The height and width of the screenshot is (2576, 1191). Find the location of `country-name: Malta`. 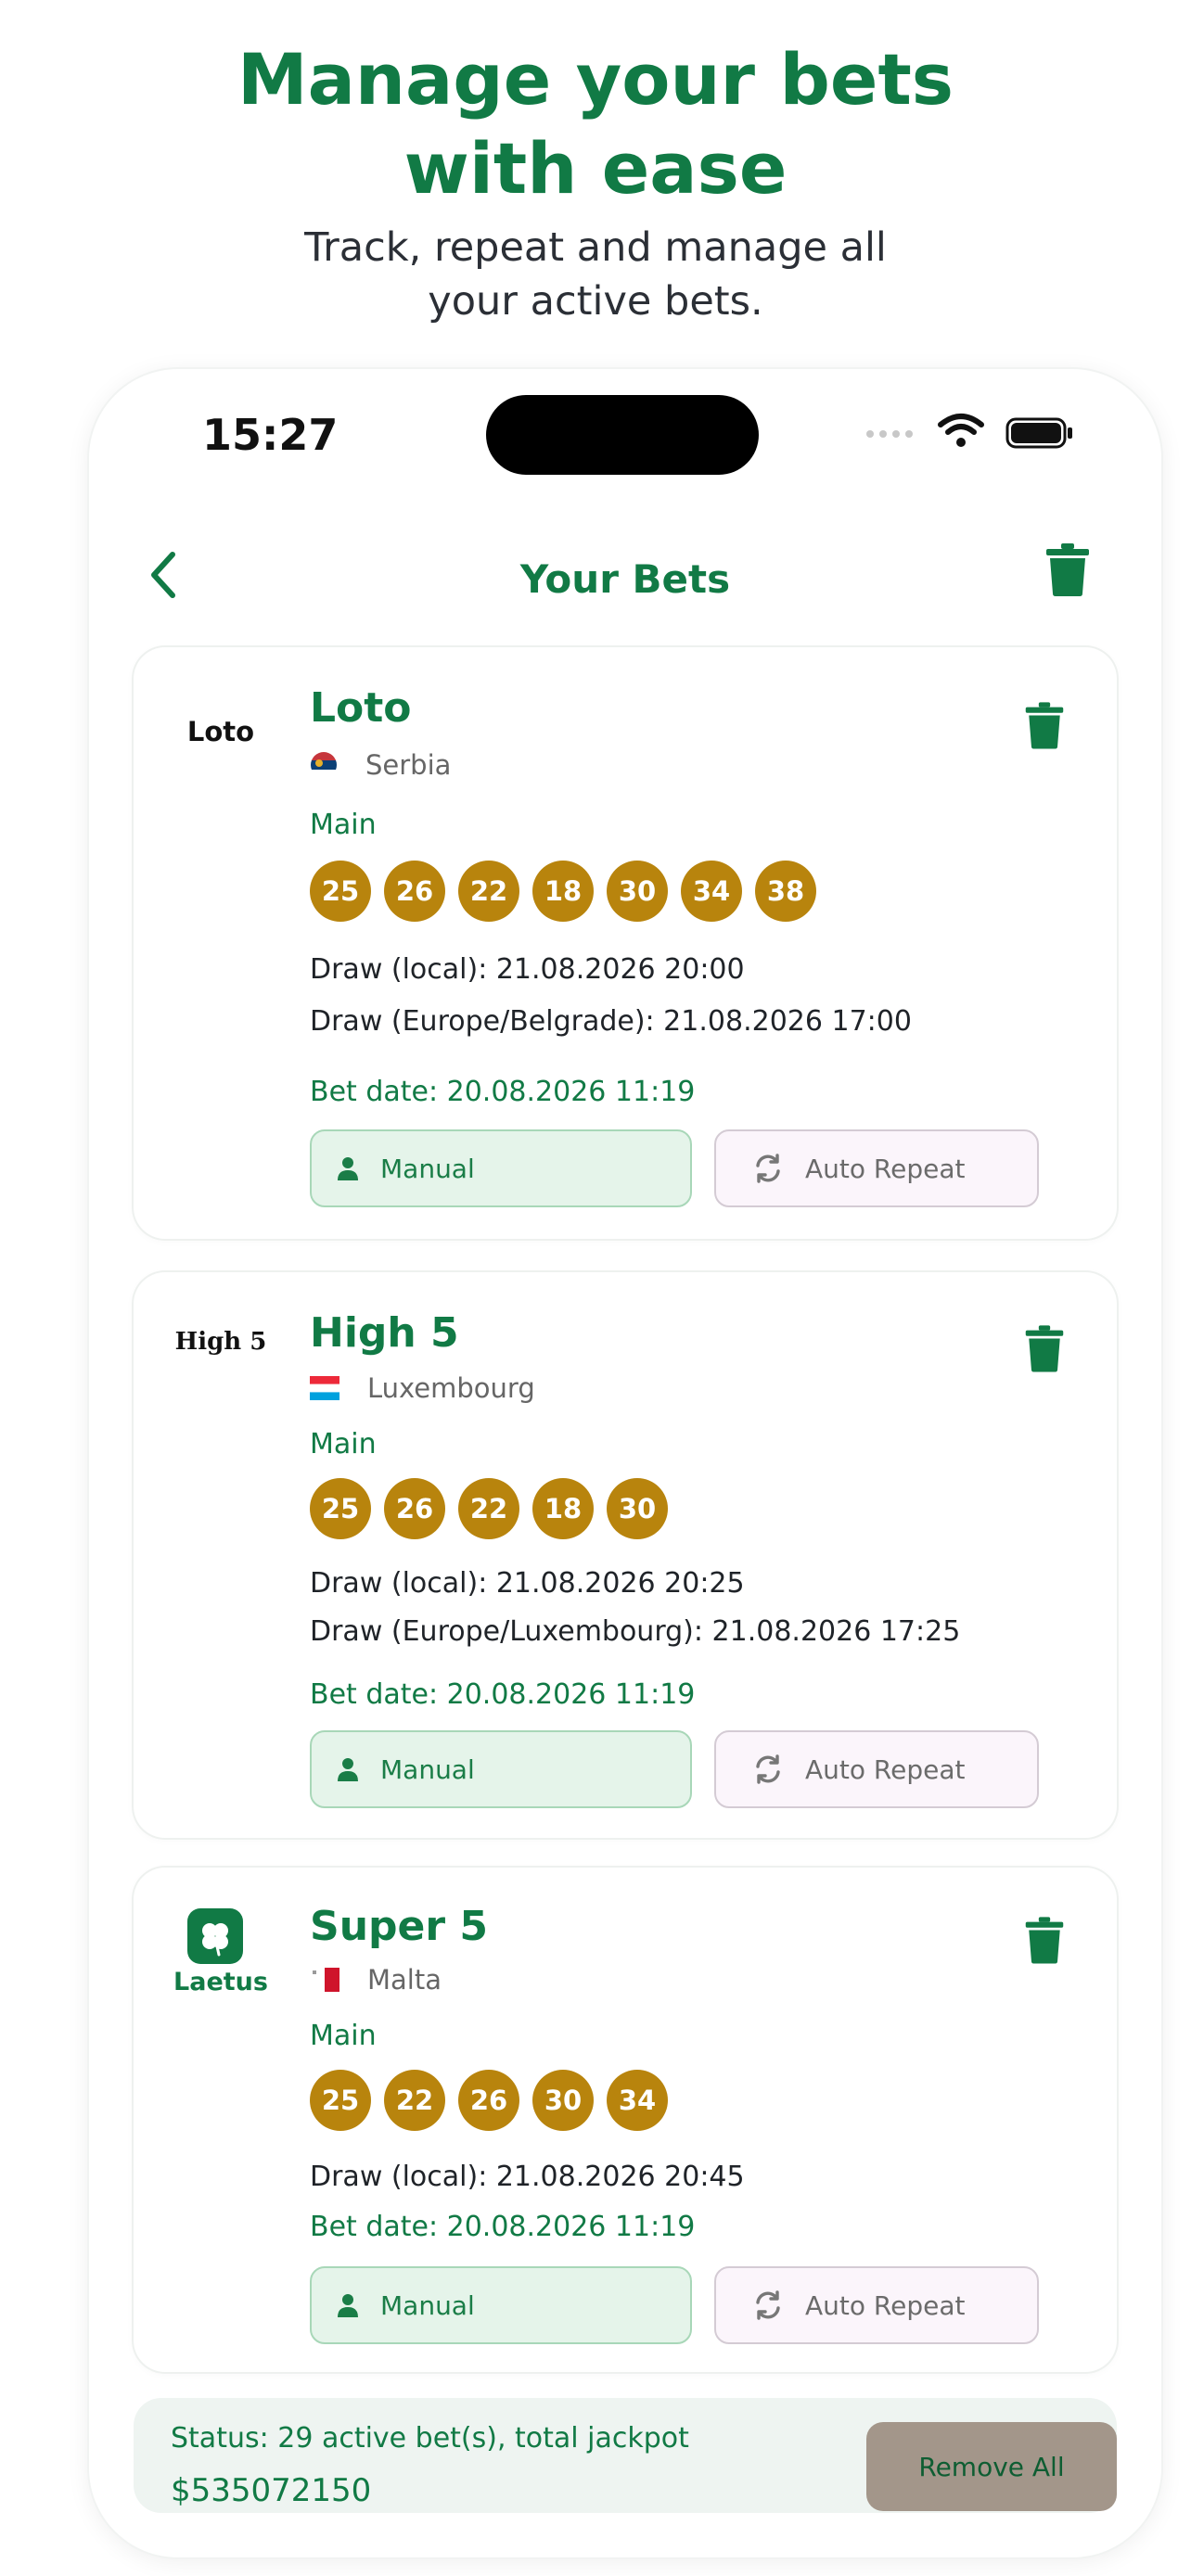

country-name: Malta is located at coordinates (404, 1980).